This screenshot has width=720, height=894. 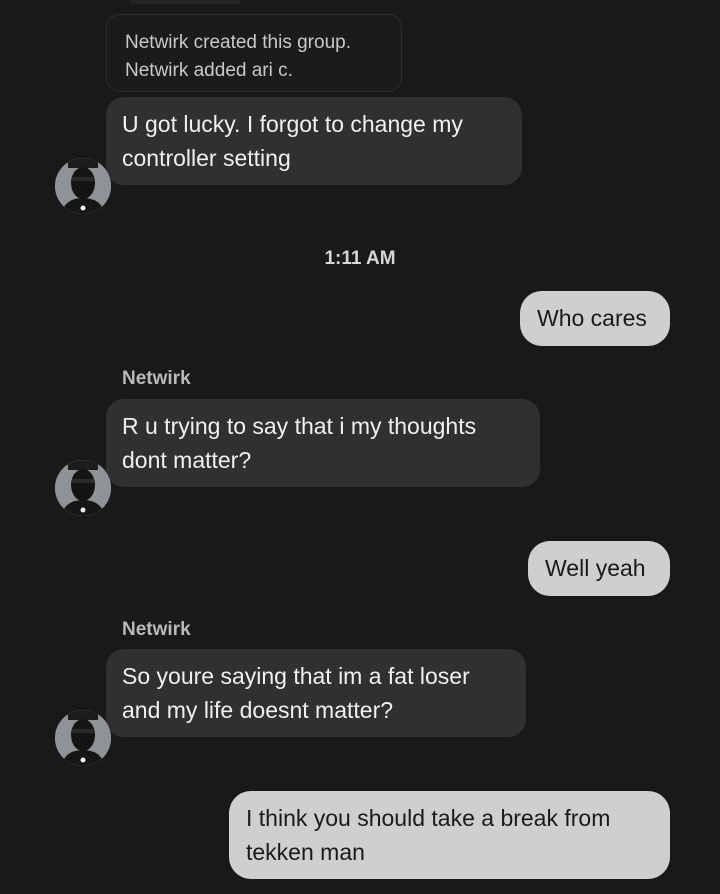 What do you see at coordinates (296, 676) in the screenshot?
I see `message-line: So youre saying that im a fat loser` at bounding box center [296, 676].